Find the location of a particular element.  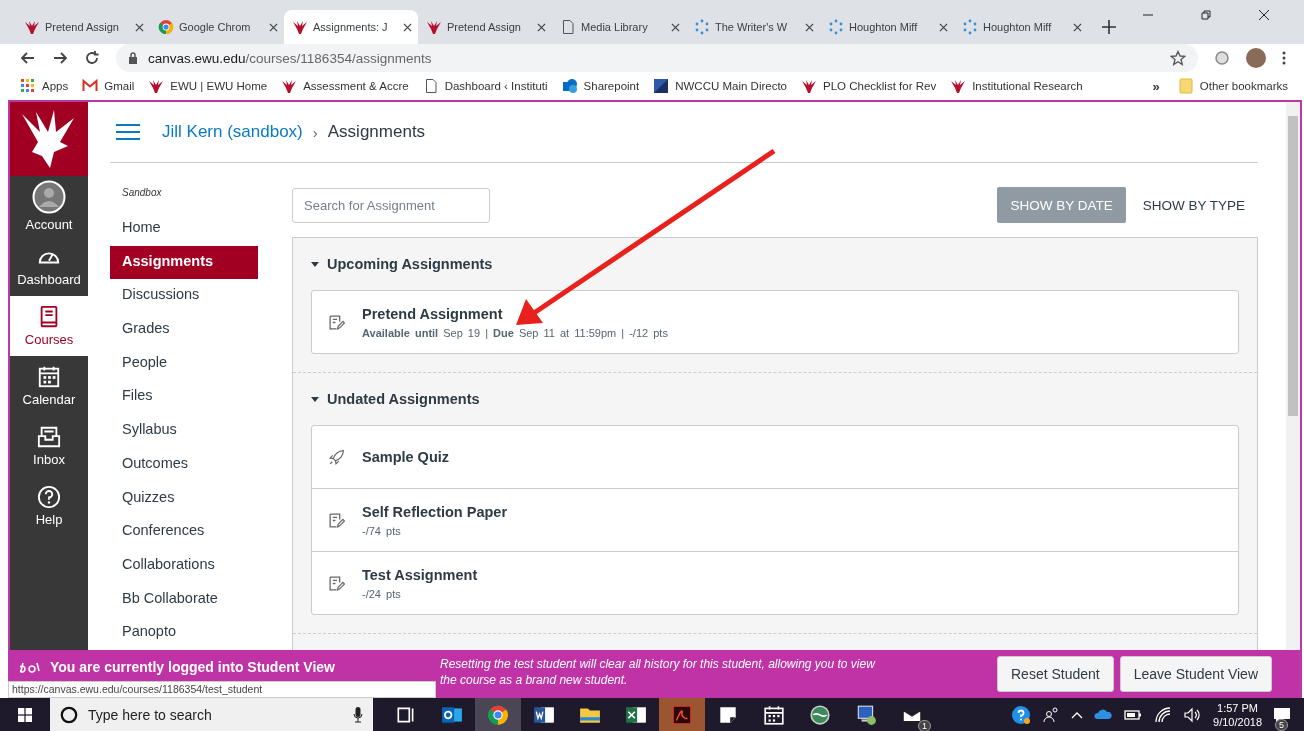

group-title: Upcoming Assignments is located at coordinates (410, 264).